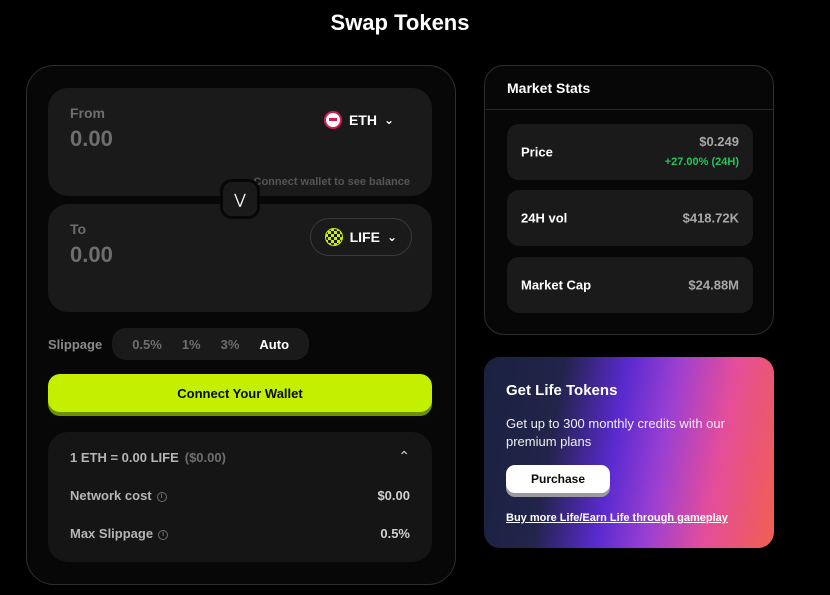 The height and width of the screenshot is (595, 830). What do you see at coordinates (332, 120) in the screenshot?
I see `eth-token-icon` at bounding box center [332, 120].